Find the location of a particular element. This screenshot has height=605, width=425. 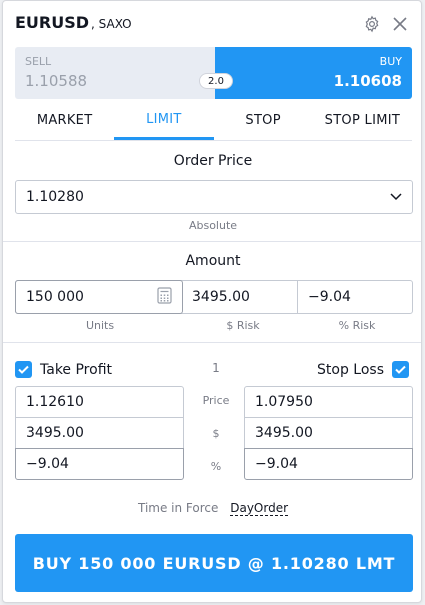

gear-icon is located at coordinates (372, 24).